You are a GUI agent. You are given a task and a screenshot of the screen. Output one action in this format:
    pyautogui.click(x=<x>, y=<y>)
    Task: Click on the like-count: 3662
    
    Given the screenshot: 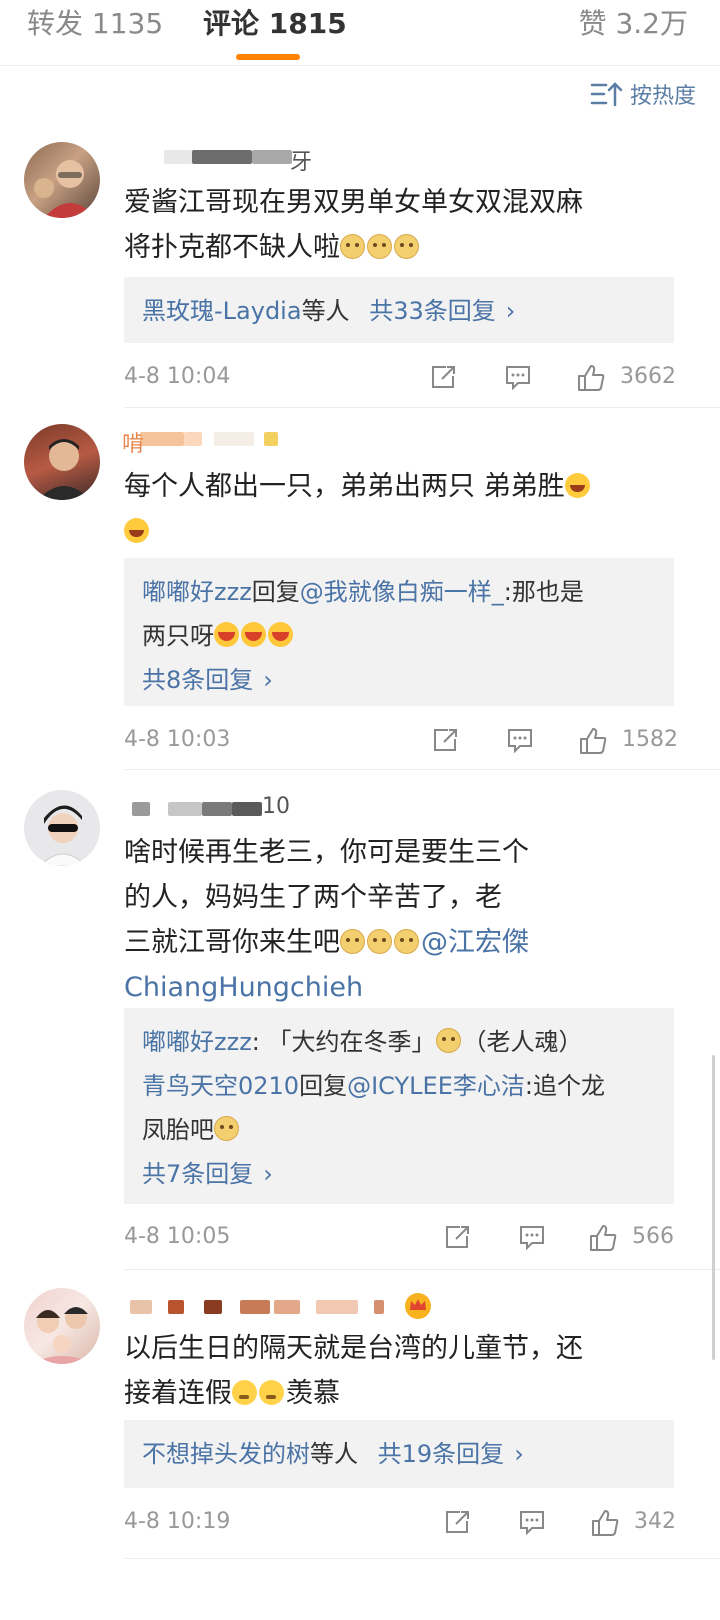 What is the action you would take?
    pyautogui.click(x=648, y=376)
    